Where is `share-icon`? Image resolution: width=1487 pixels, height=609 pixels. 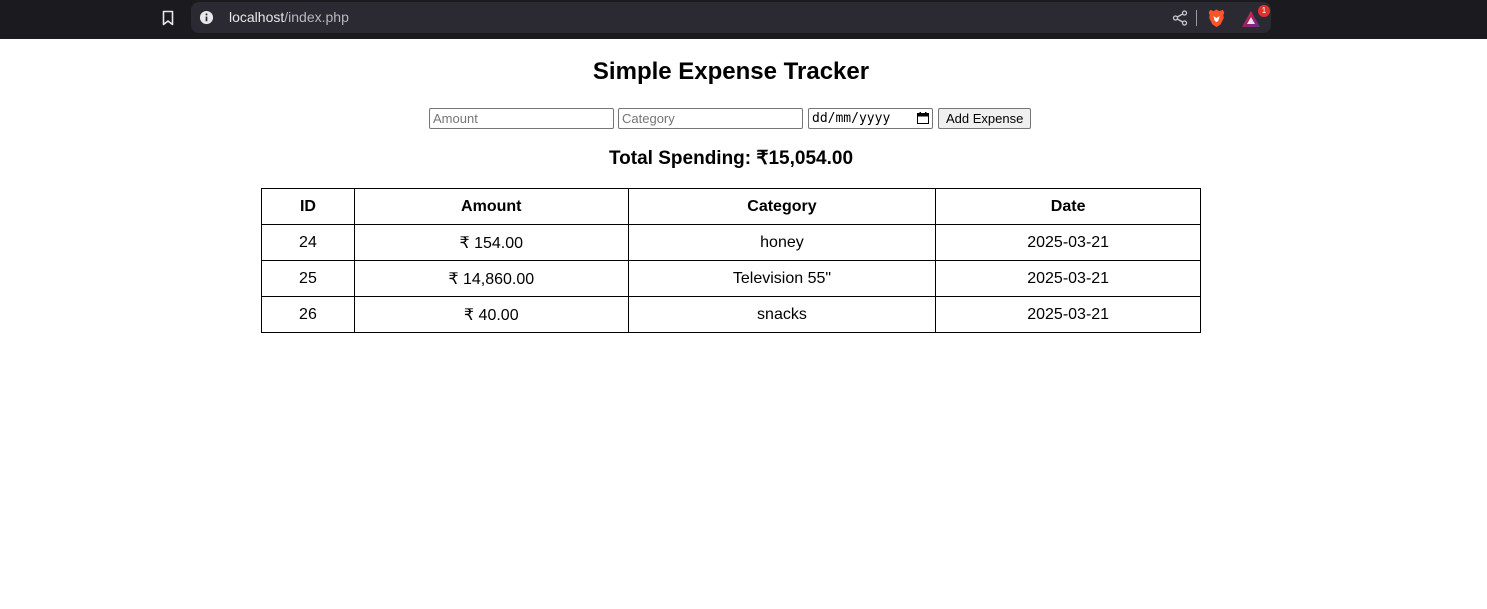 share-icon is located at coordinates (1180, 18).